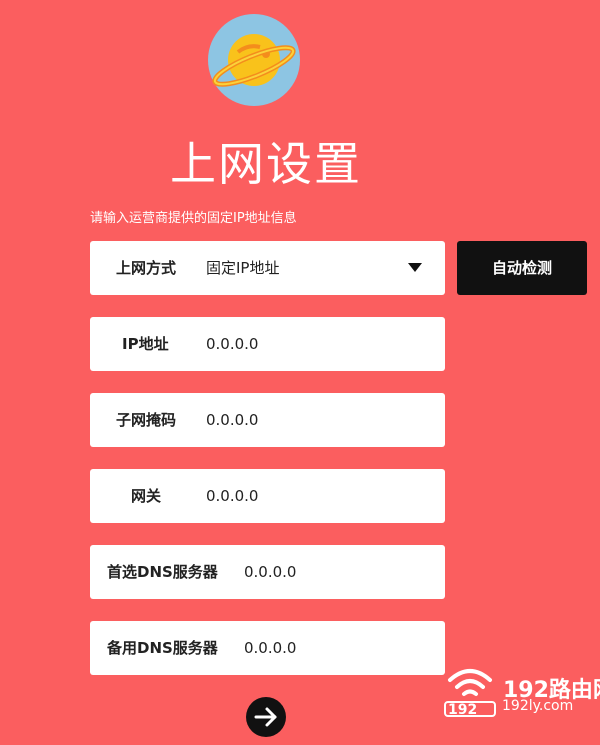  Describe the element at coordinates (232, 344) in the screenshot. I see `ip-address-input: 0.0.0.0` at that location.